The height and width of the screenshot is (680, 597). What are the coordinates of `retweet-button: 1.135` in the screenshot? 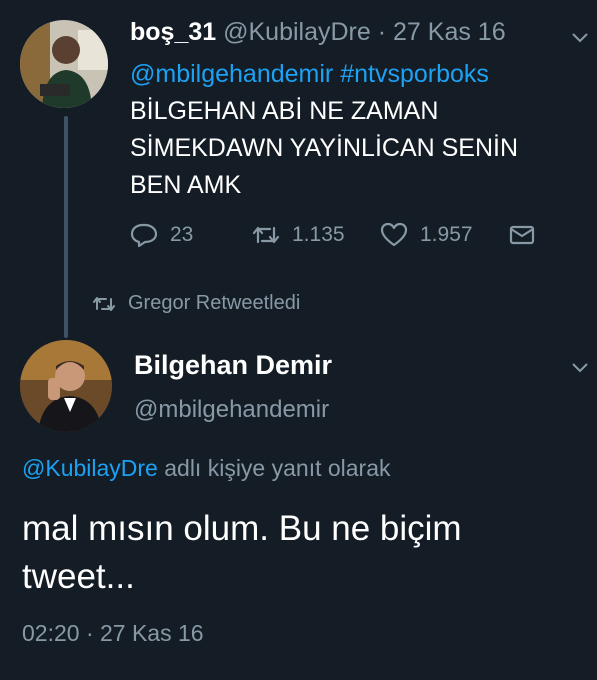 It's located at (298, 235).